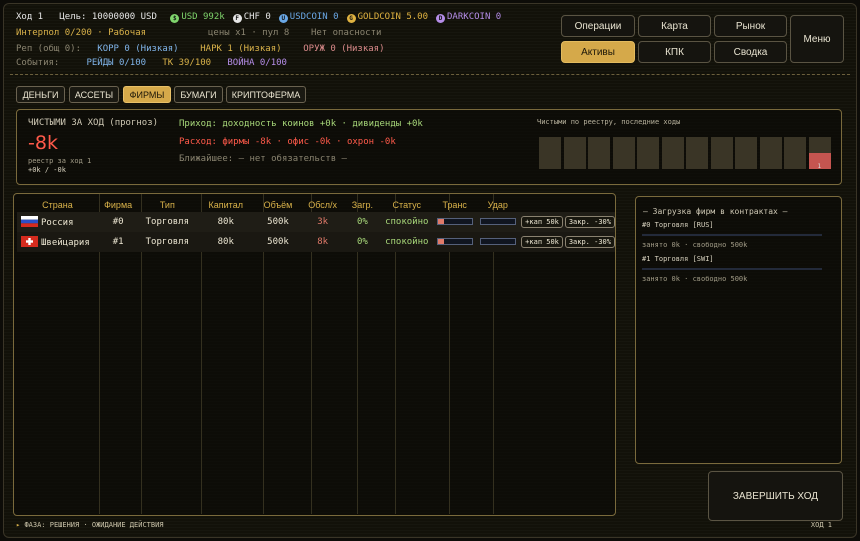 Image resolution: width=860 pixels, height=541 pixels. What do you see at coordinates (678, 259) in the screenshot?
I see `side-firm-1-name: #1 Торговля [SWI]` at bounding box center [678, 259].